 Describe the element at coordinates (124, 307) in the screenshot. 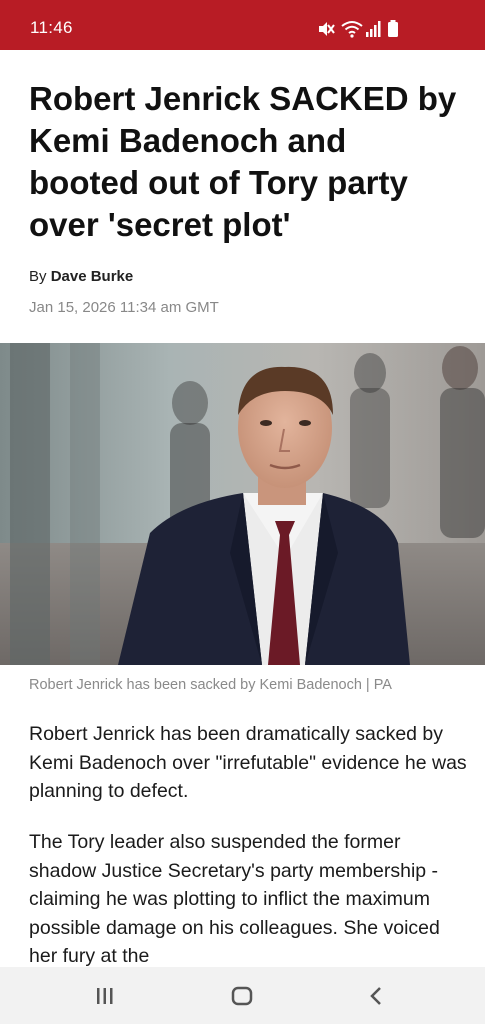

I see `publish-date: Jan 15, 2026 11:34 am GMT` at that location.